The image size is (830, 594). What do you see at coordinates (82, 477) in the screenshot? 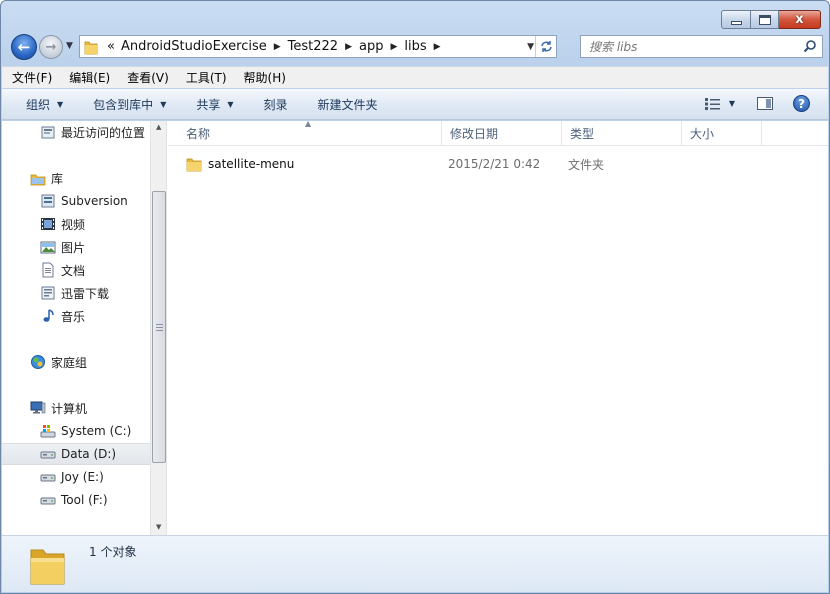
I see `sidebar-item-label: Joy (E:)` at bounding box center [82, 477].